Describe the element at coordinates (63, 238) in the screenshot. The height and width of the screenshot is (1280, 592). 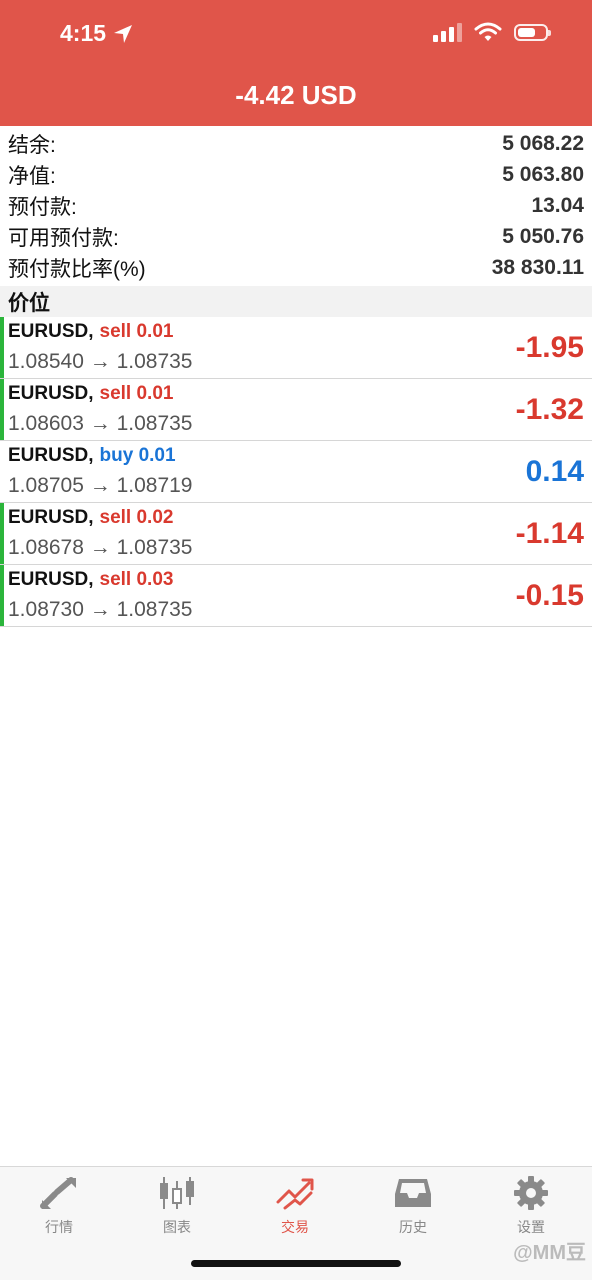
I see `summary-label: 可用预付款:` at that location.